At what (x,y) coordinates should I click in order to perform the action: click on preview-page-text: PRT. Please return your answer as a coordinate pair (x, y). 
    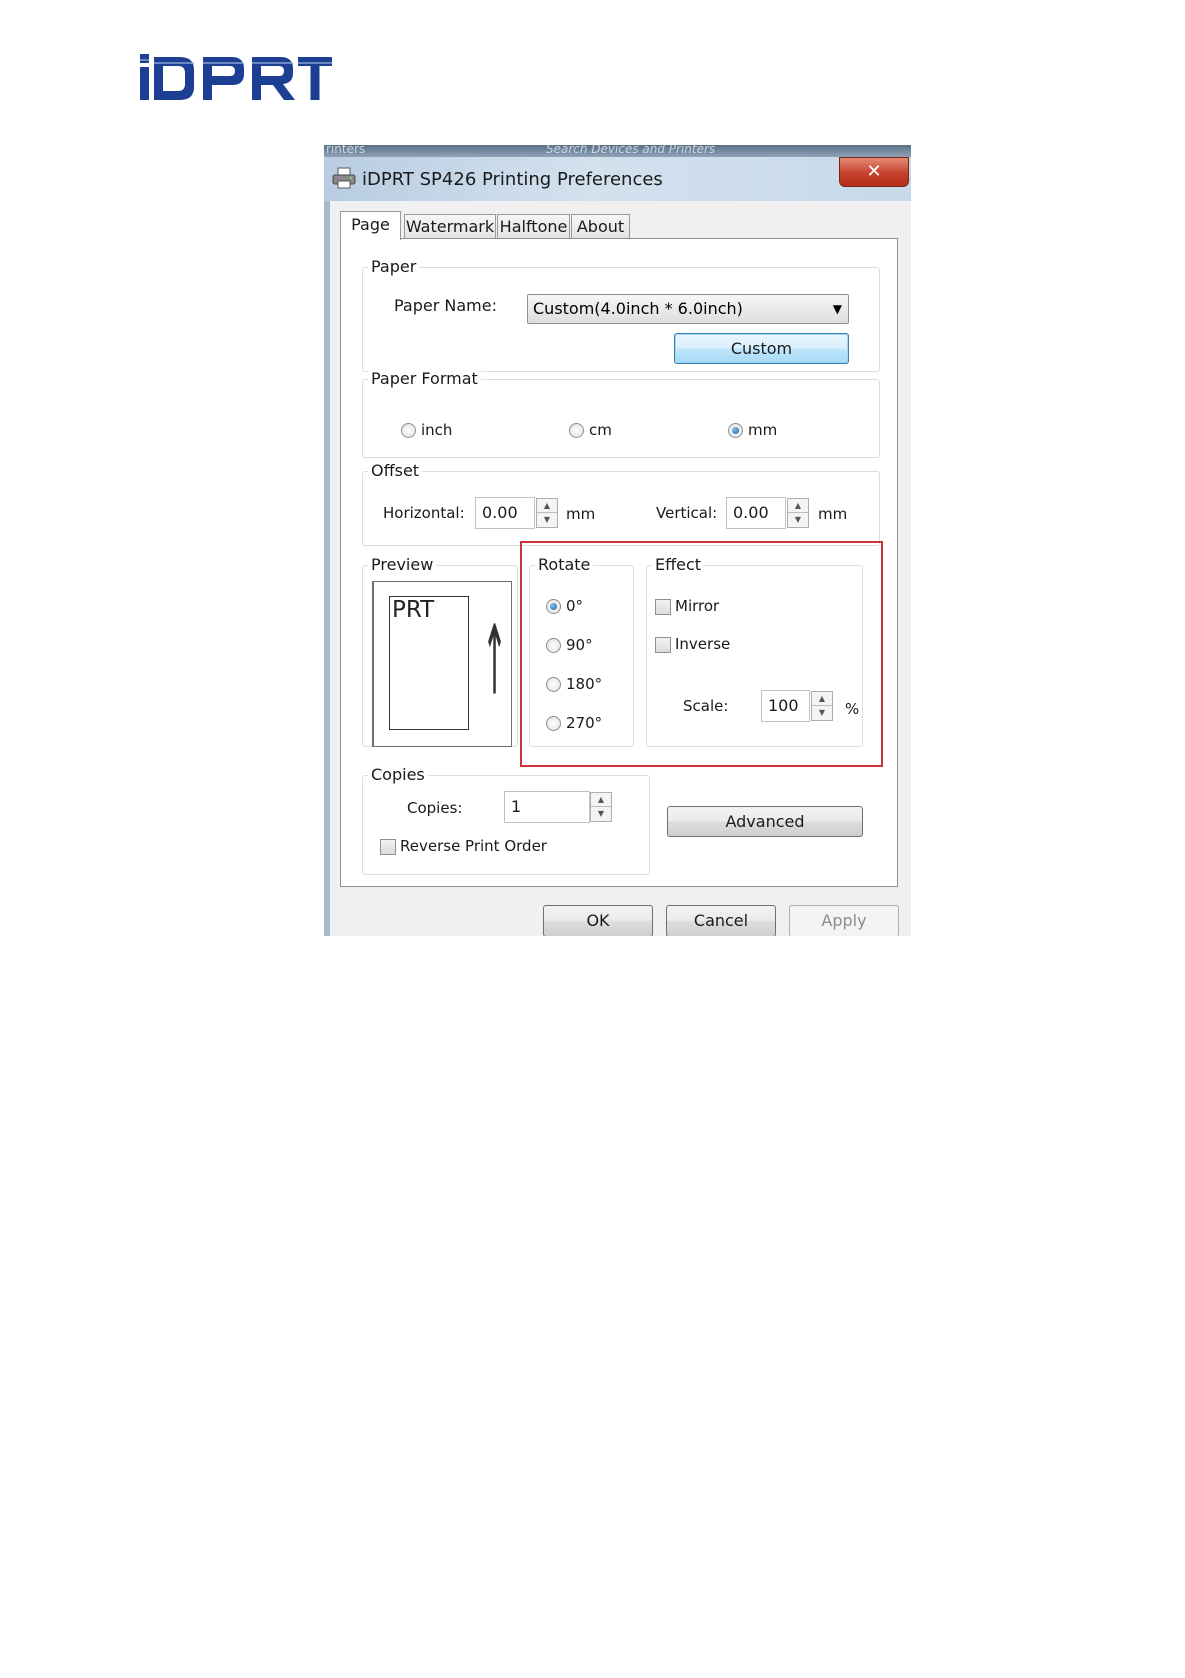
    Looking at the image, I should click on (413, 610).